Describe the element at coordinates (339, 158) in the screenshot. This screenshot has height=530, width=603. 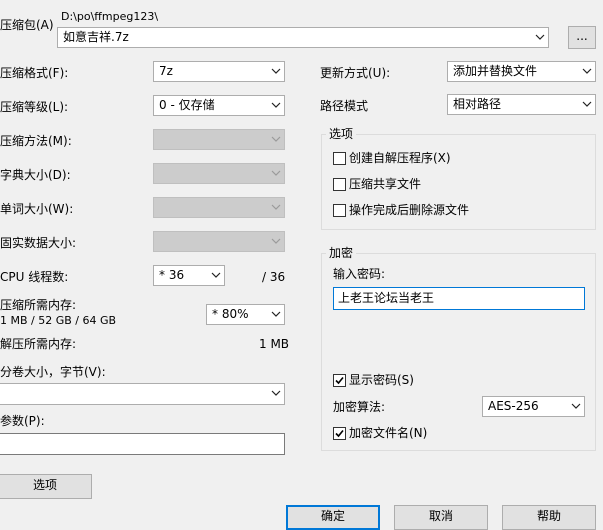
I see `sfx-checkbox` at that location.